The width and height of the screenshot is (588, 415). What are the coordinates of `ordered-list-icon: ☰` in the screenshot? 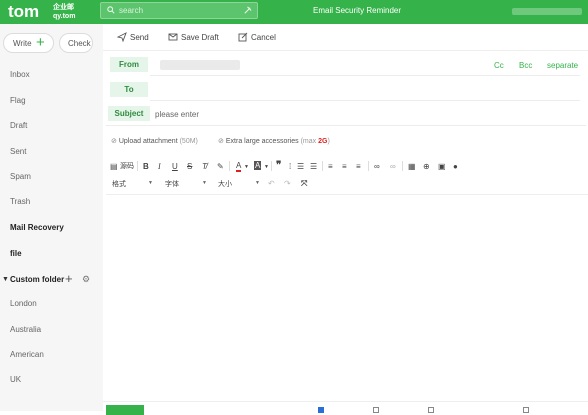 It's located at (300, 167).